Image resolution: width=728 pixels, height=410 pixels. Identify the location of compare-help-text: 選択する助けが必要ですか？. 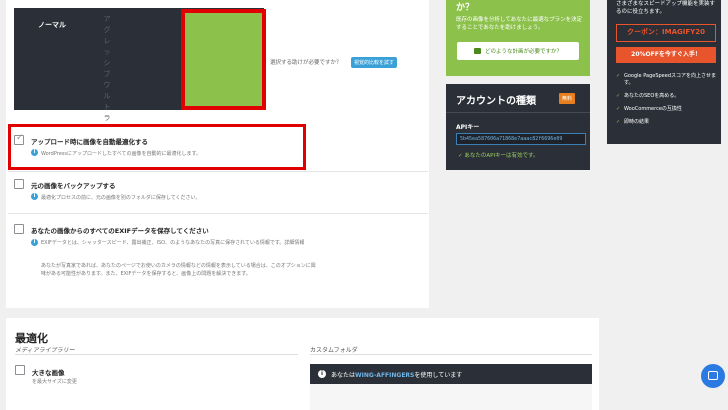
(306, 63).